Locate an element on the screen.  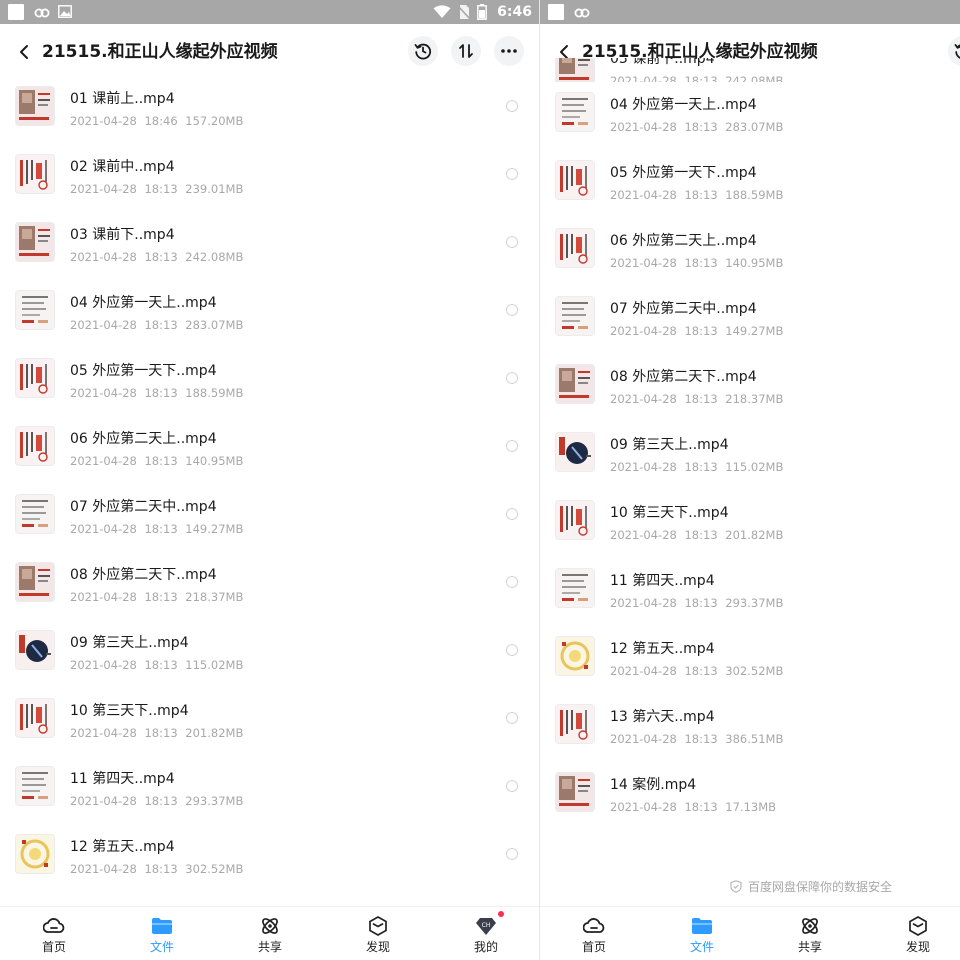
file-name: 06 外应第二天上..mp4 is located at coordinates (683, 241).